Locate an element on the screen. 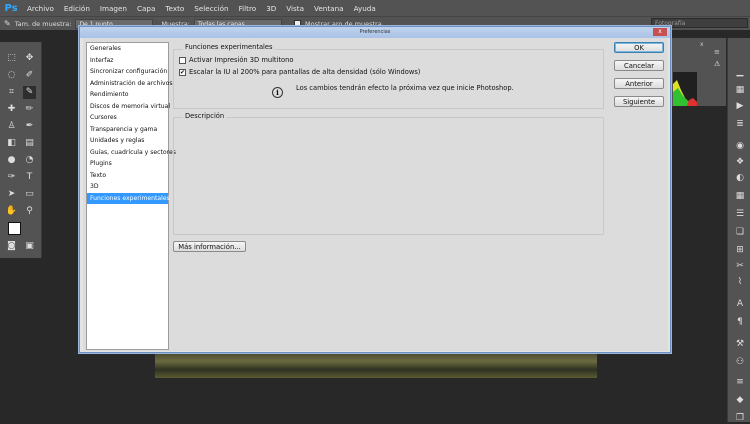  brush-presets-icon: ⌇ is located at coordinates (740, 282).